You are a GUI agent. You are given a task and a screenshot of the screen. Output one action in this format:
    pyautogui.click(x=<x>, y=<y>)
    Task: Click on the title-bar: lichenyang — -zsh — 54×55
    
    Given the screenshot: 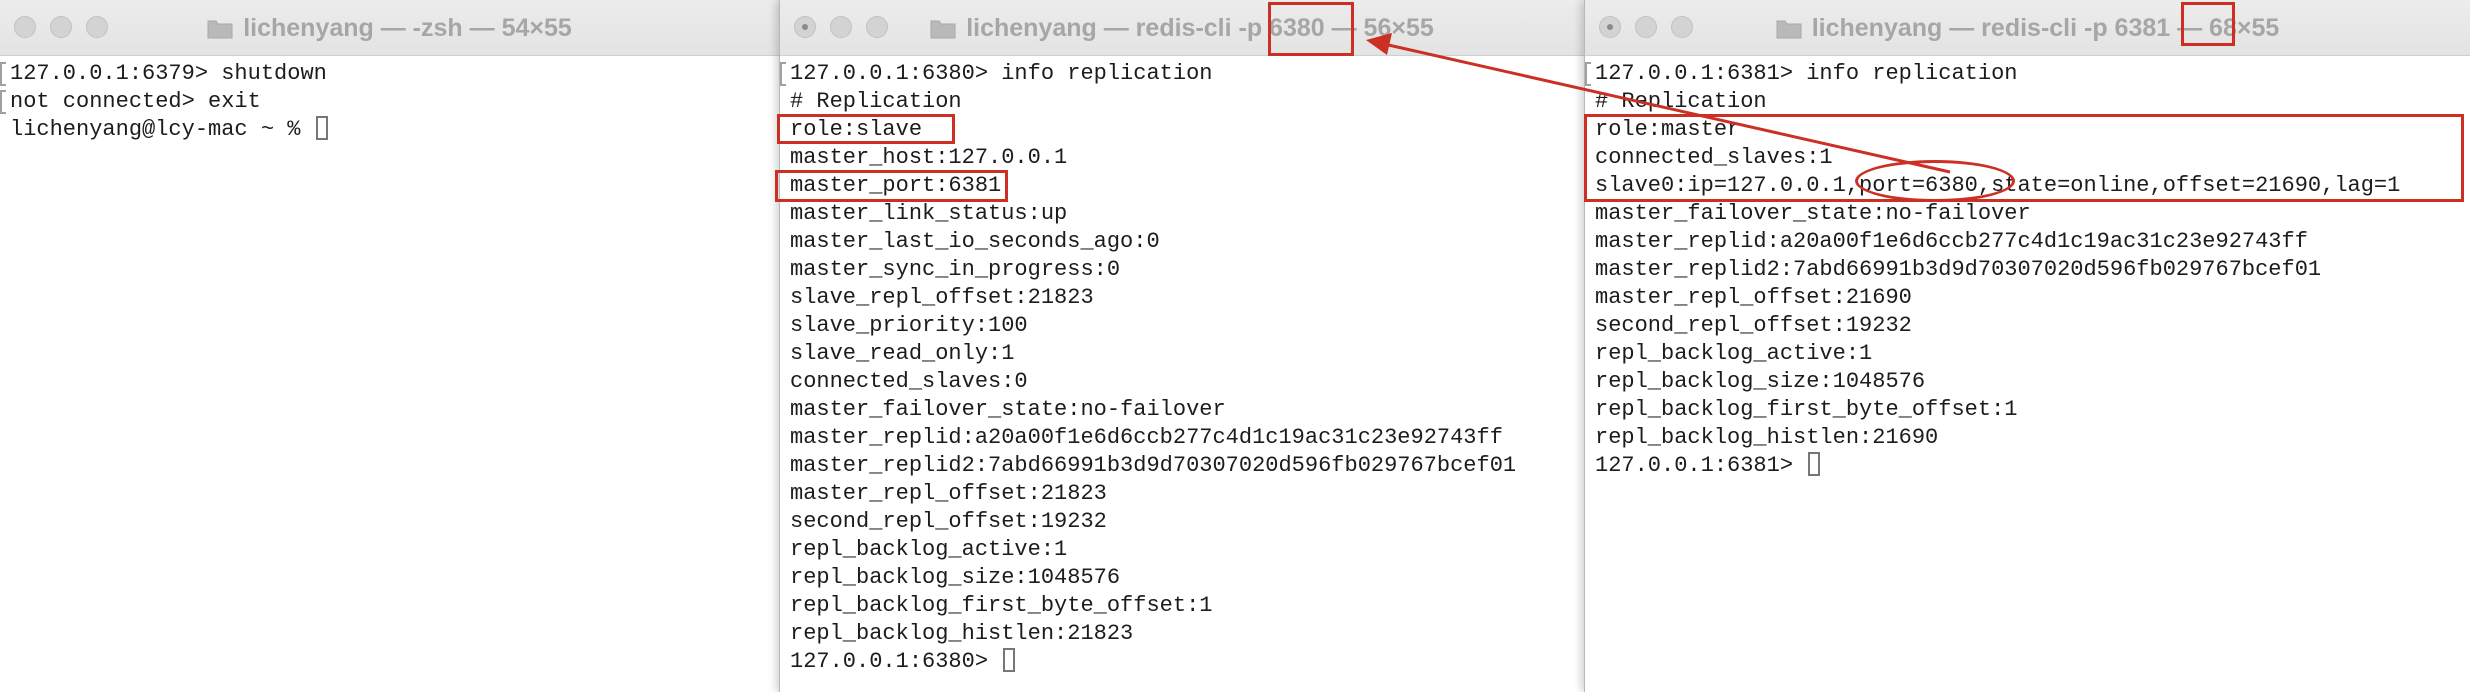 What is the action you would take?
    pyautogui.click(x=389, y=28)
    